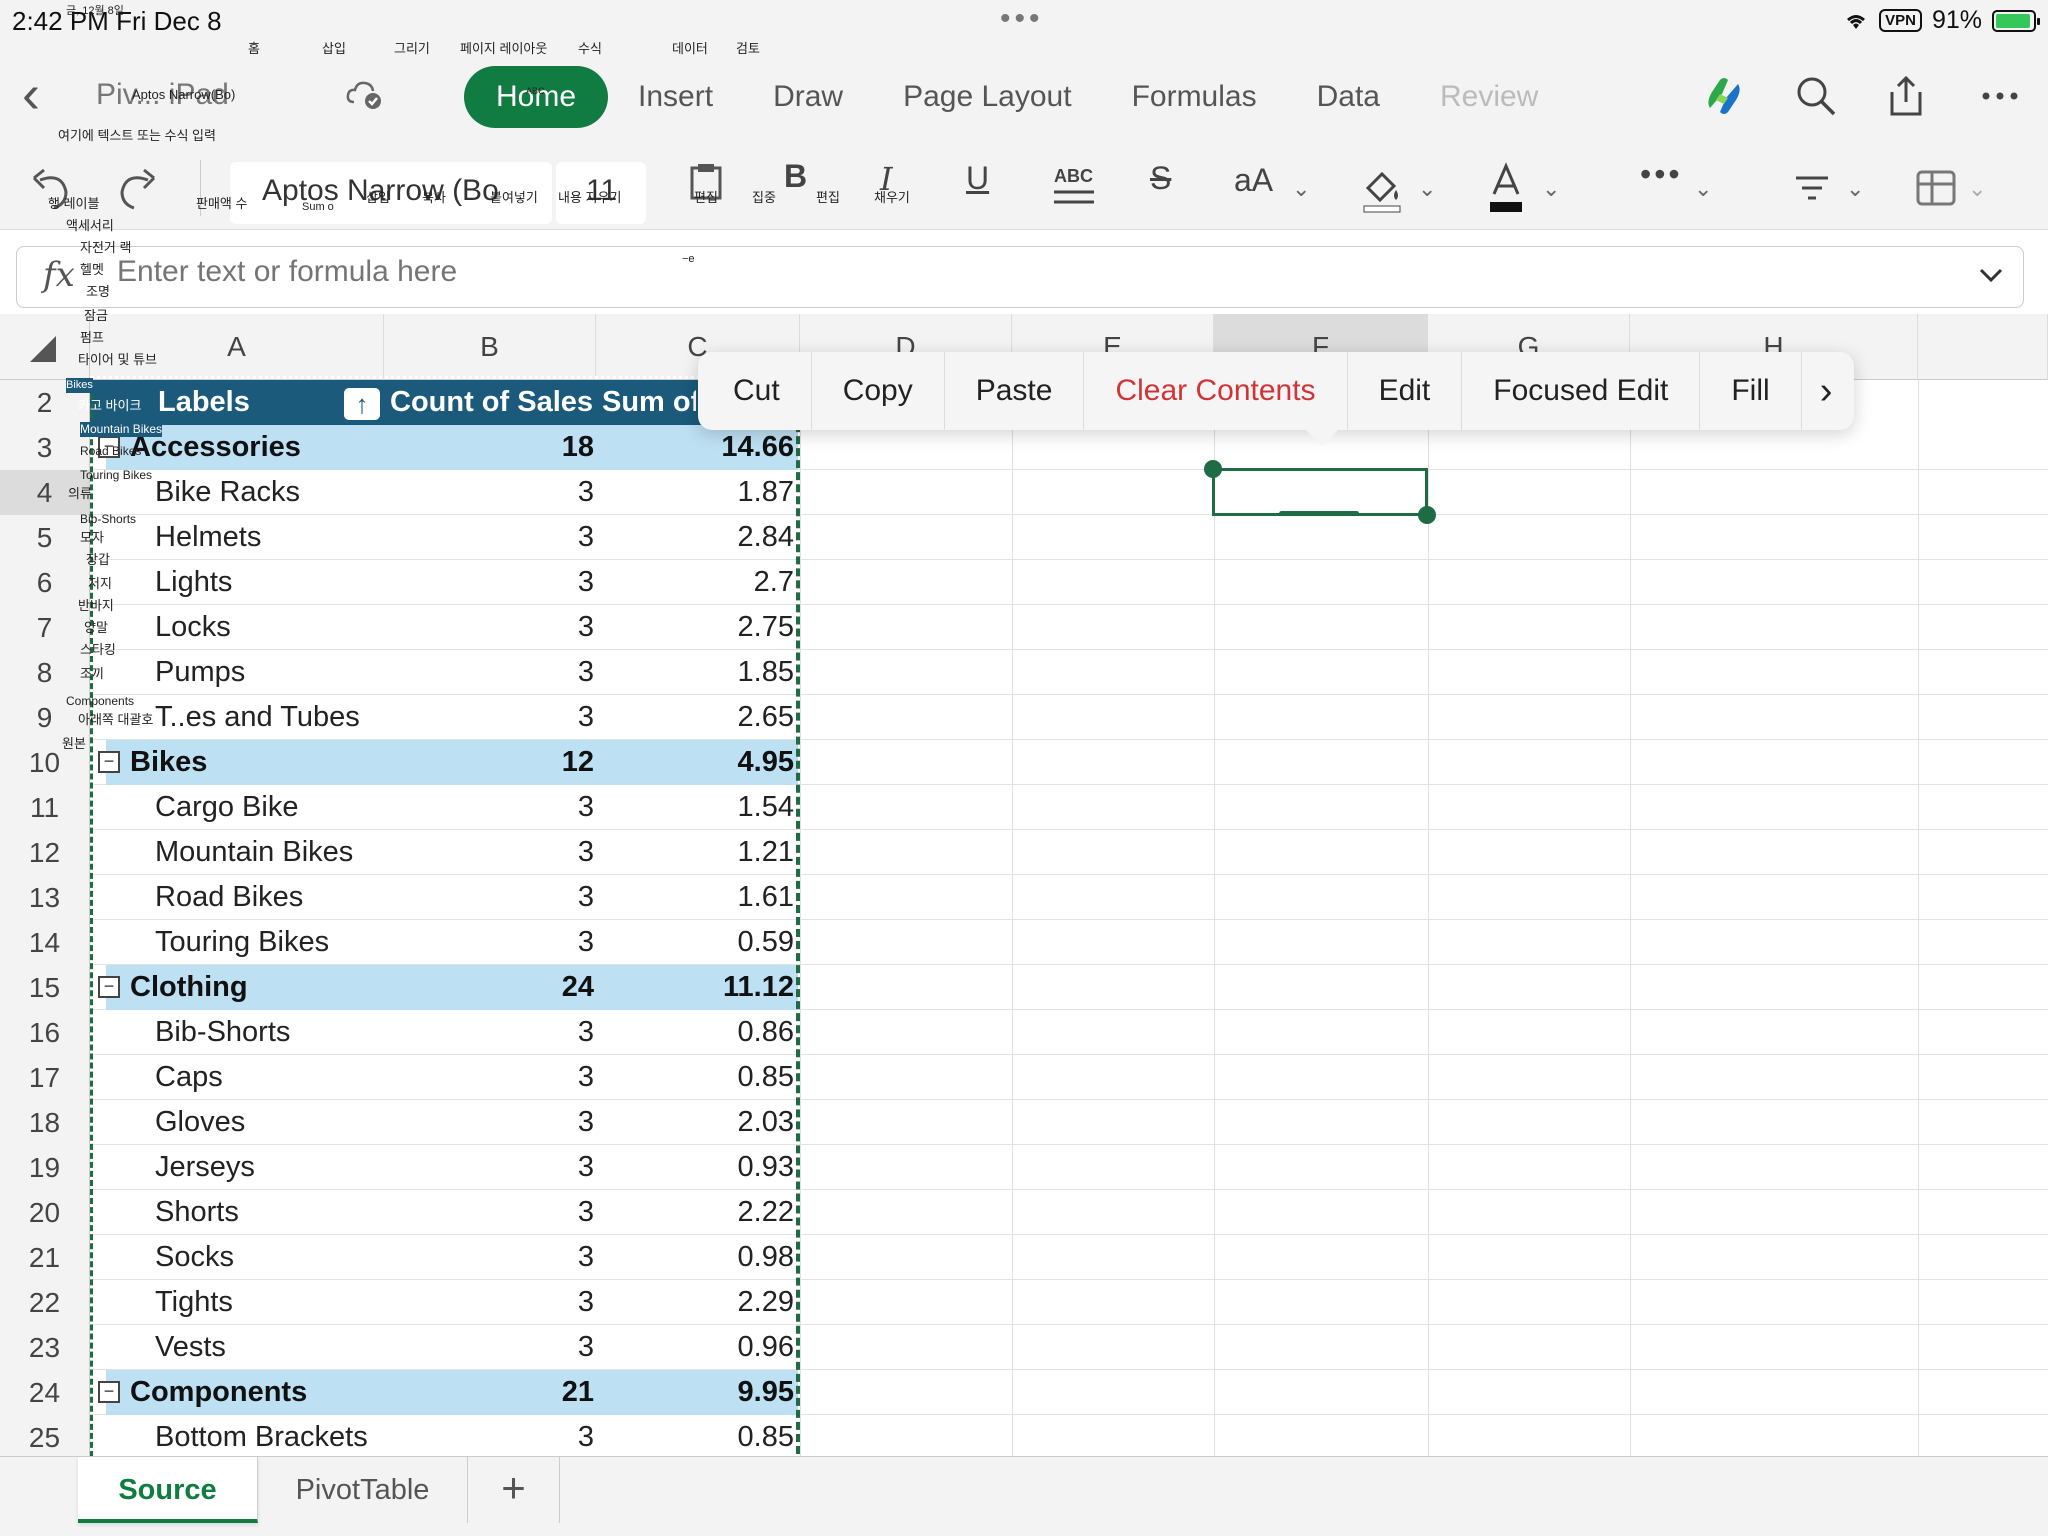 The image size is (2048, 1536). Describe the element at coordinates (1024, 717) in the screenshot. I see `table-row: 9 T..es and Tubes 3 2.65` at that location.